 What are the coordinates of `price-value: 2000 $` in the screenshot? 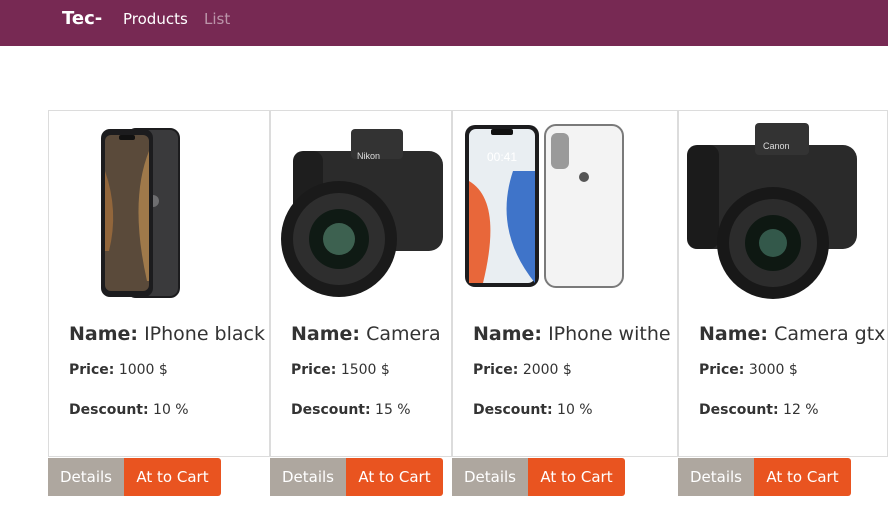 It's located at (547, 370).